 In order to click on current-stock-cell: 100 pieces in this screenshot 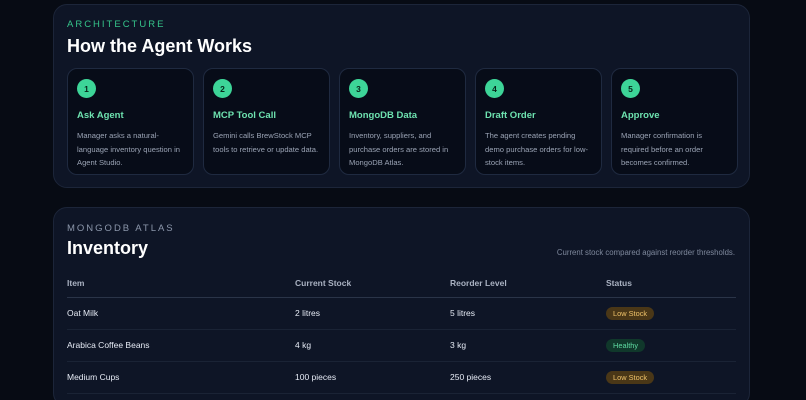, I will do `click(372, 377)`.